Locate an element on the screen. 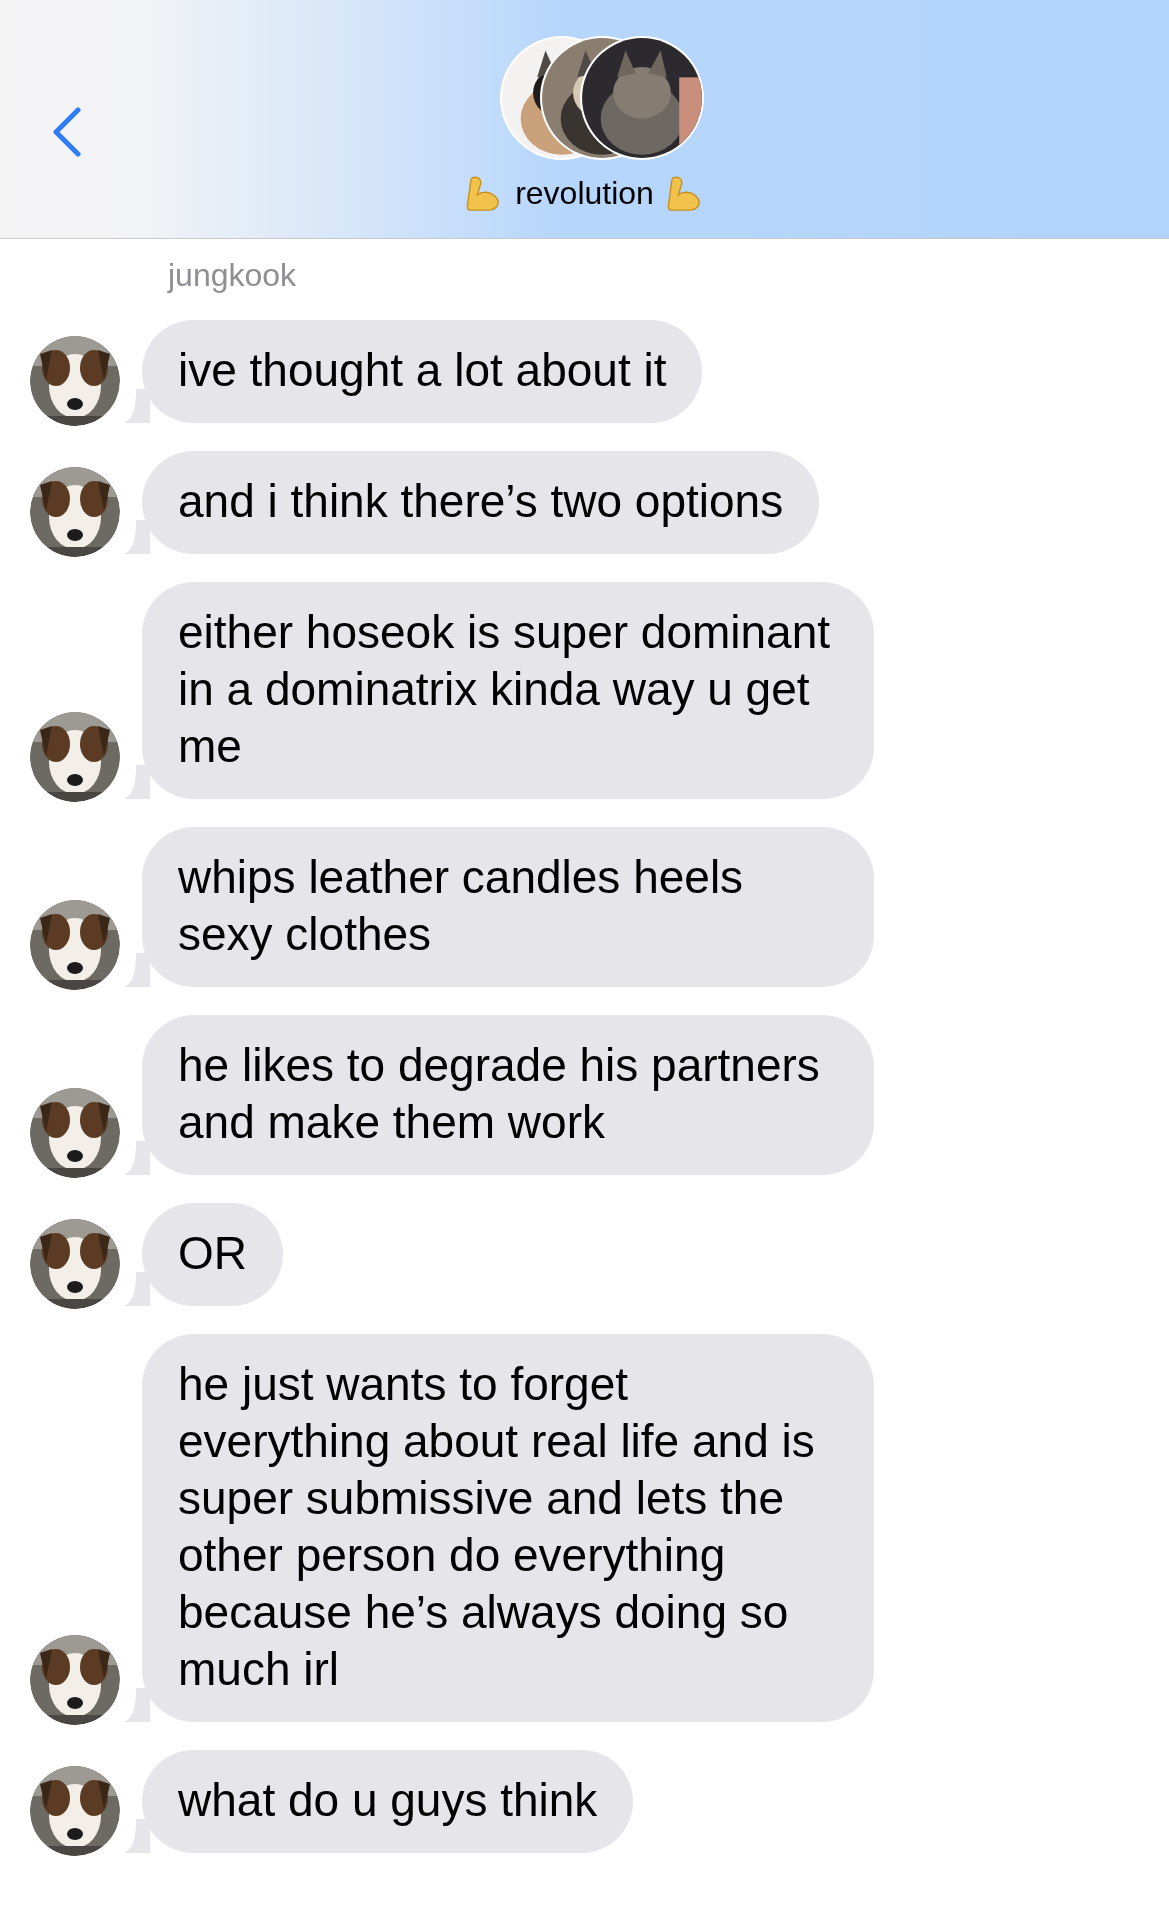  sender-name: jungkook is located at coordinates (233, 275).